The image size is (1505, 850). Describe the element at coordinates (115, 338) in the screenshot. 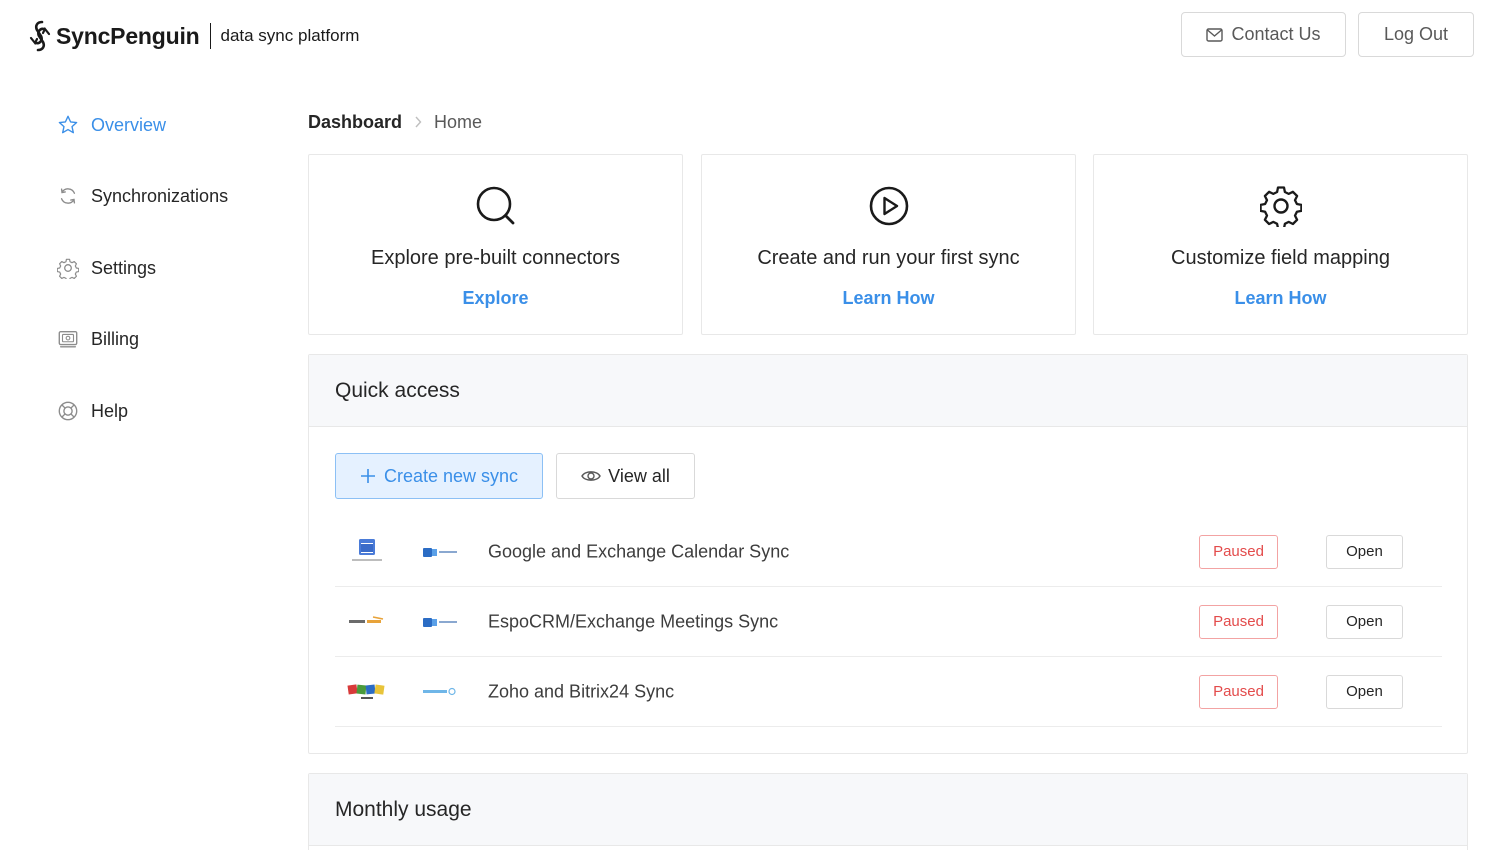

I see `sidebar-item-label: Billing` at that location.